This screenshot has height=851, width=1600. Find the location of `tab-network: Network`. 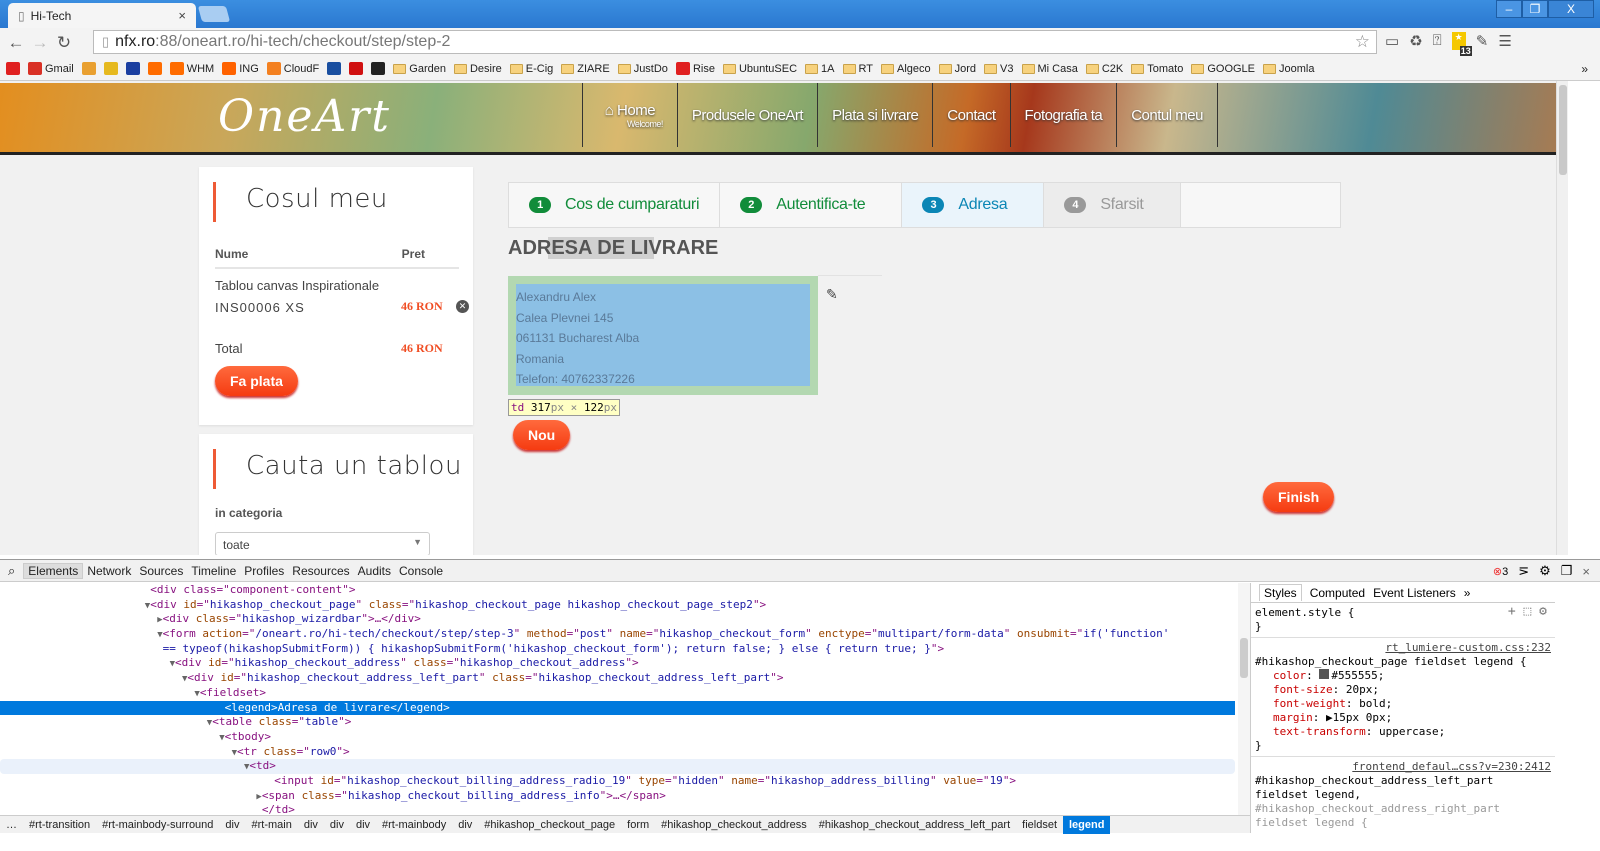

tab-network: Network is located at coordinates (109, 571).